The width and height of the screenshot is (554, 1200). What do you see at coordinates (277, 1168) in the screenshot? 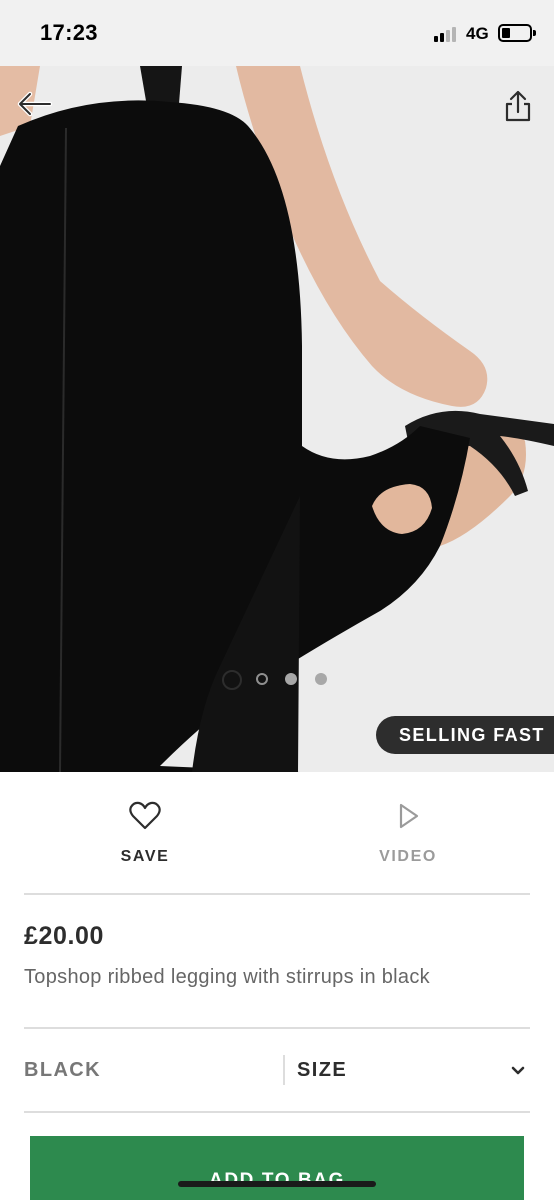
I see `add-to-bag-button: ADD TO BAG` at bounding box center [277, 1168].